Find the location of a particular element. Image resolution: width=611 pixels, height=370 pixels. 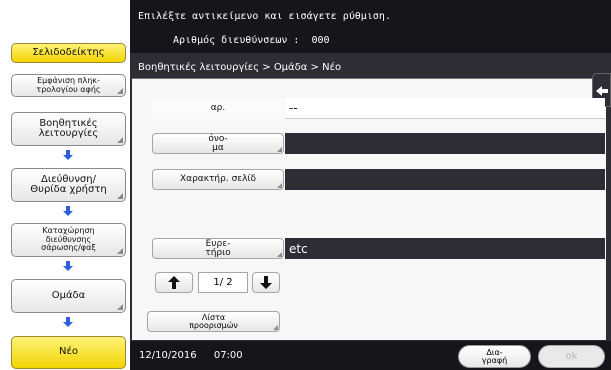

page-down-button is located at coordinates (266, 282).